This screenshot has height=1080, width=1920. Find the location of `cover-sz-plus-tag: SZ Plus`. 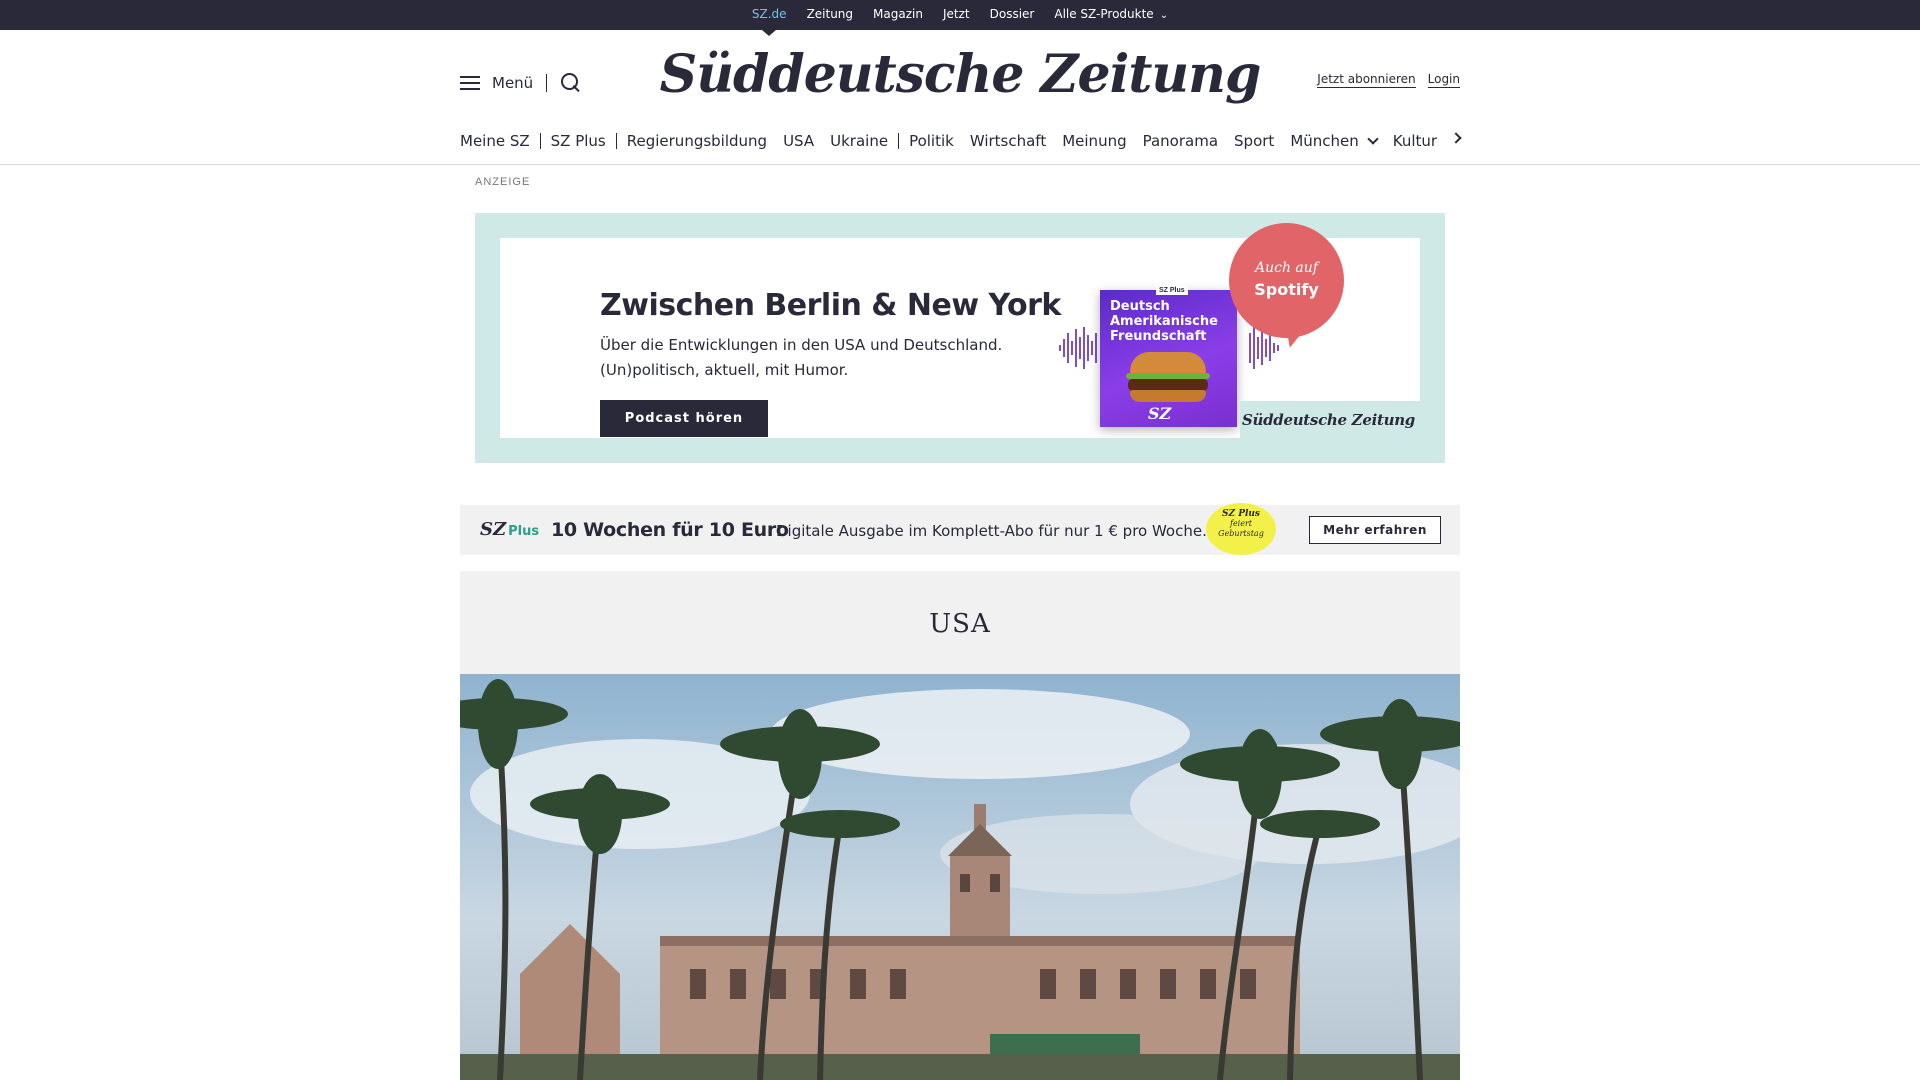

cover-sz-plus-tag: SZ Plus is located at coordinates (1172, 290).